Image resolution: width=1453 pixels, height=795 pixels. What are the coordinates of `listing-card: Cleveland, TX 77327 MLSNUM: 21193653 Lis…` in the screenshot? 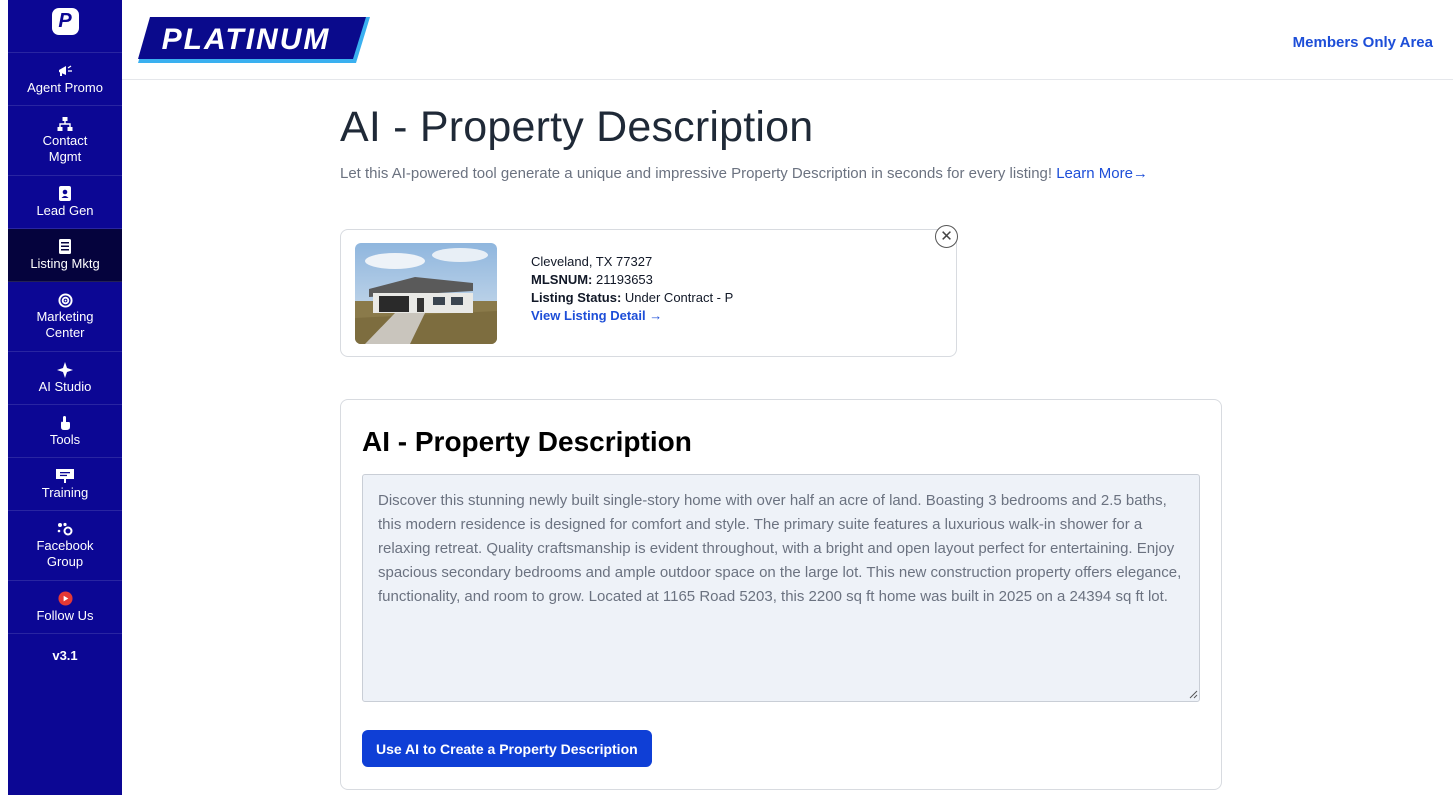 It's located at (649, 291).